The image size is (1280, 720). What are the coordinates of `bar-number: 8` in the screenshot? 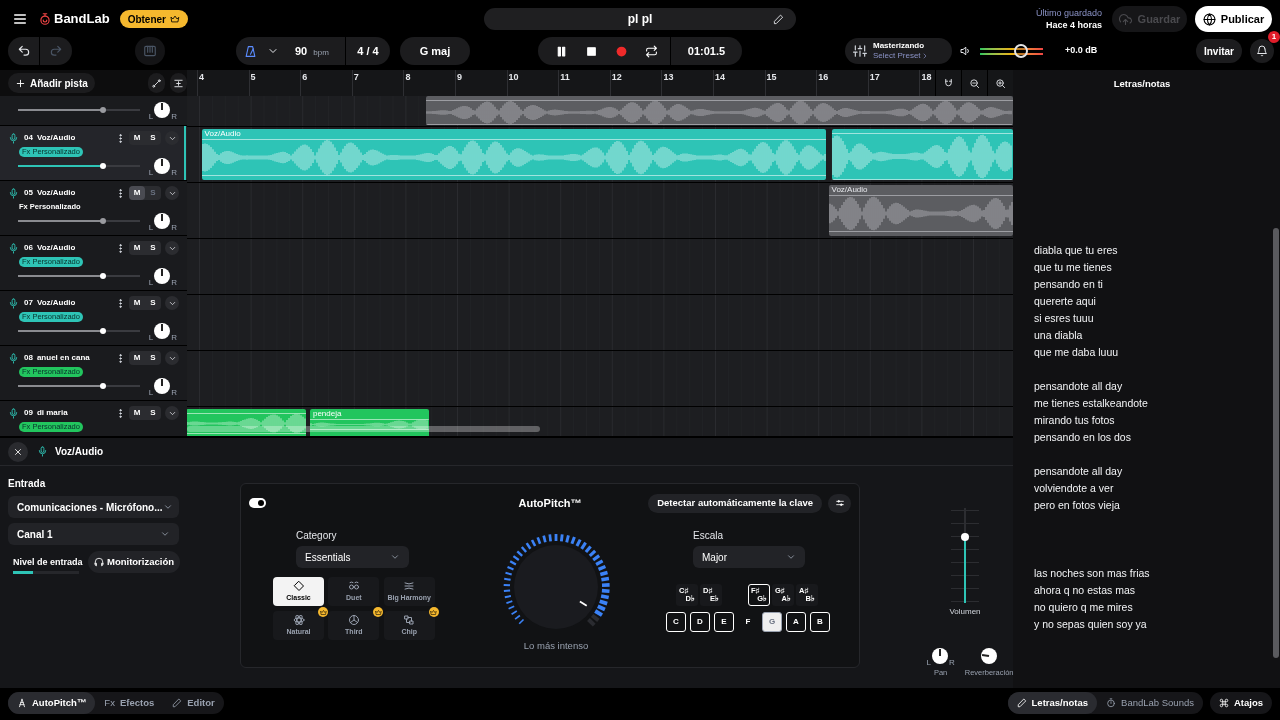 It's located at (408, 77).